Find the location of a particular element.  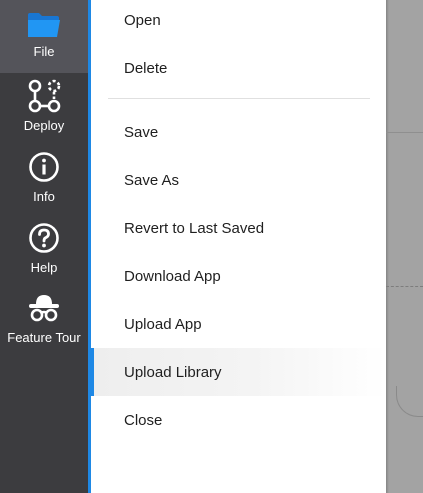

menu-item-download-app: Download App is located at coordinates (238, 276).